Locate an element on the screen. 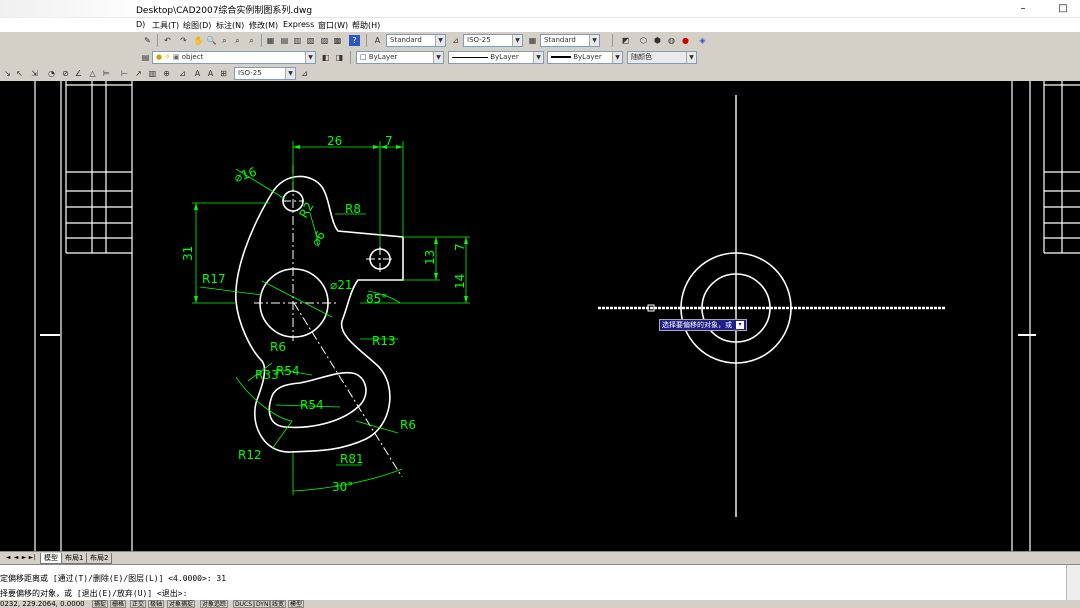 This screenshot has height=608, width=1080. match-properties-icon: ✎ is located at coordinates (147, 40).